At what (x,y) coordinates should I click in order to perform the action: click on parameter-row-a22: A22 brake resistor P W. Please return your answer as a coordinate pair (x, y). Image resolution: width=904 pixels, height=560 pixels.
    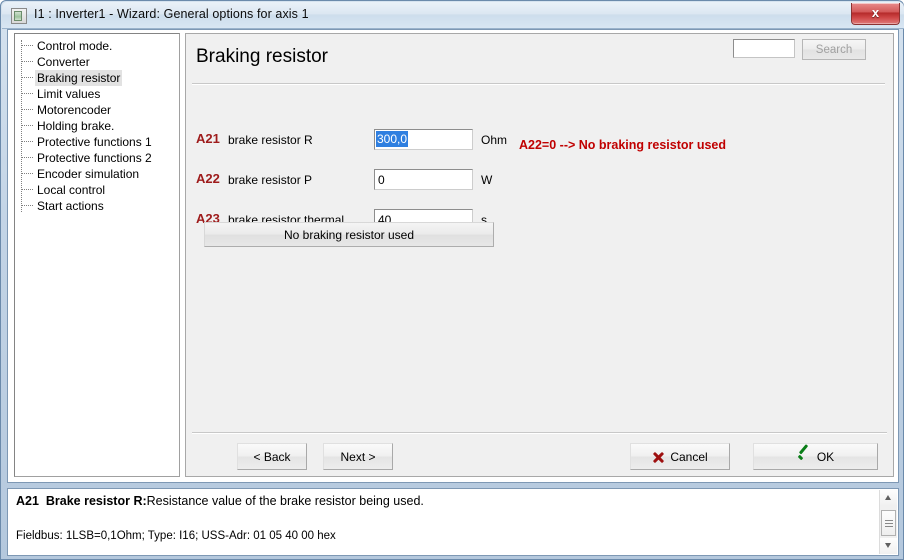
    Looking at the image, I should click on (539, 180).